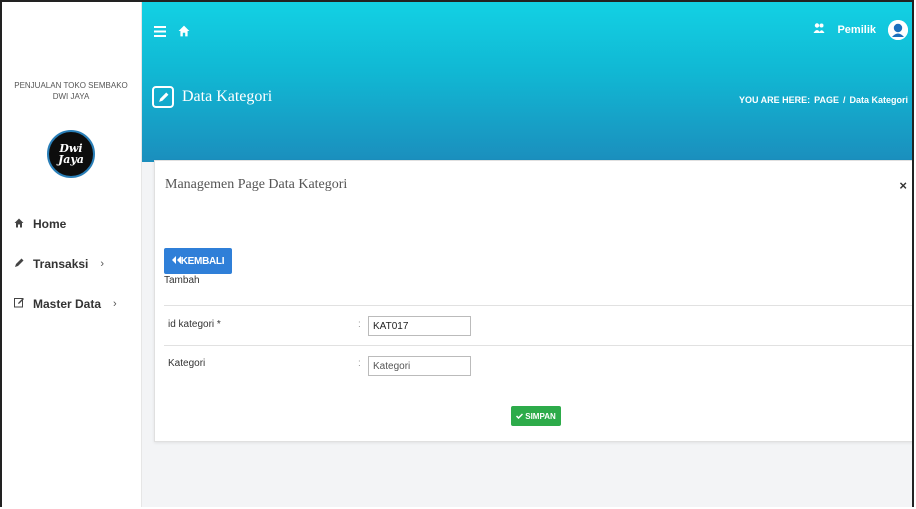 The width and height of the screenshot is (916, 509). I want to click on page-title: Data Kategori, so click(227, 96).